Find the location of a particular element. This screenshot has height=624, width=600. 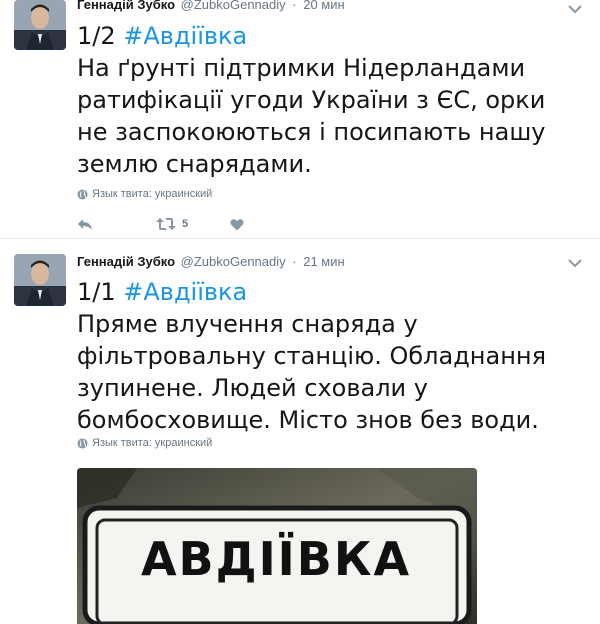

tweet-header: Геннадій Зубко @ZubkoGennadiy · 21 мин is located at coordinates (211, 263).